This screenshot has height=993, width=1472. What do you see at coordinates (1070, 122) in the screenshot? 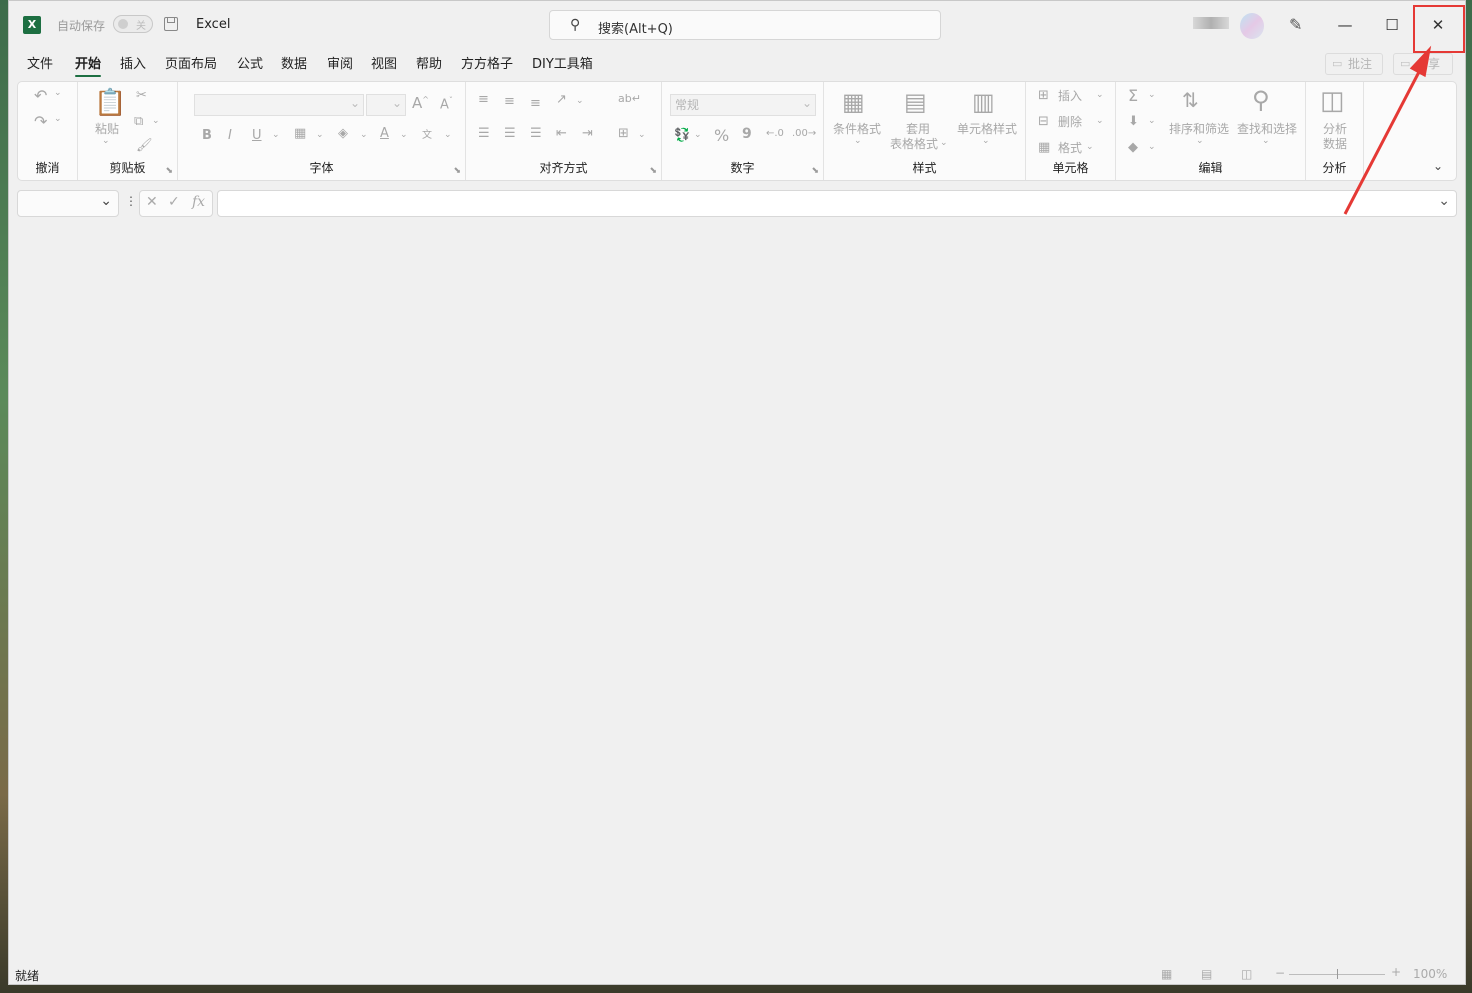
I see `delete-cells-label: 删除` at bounding box center [1070, 122].